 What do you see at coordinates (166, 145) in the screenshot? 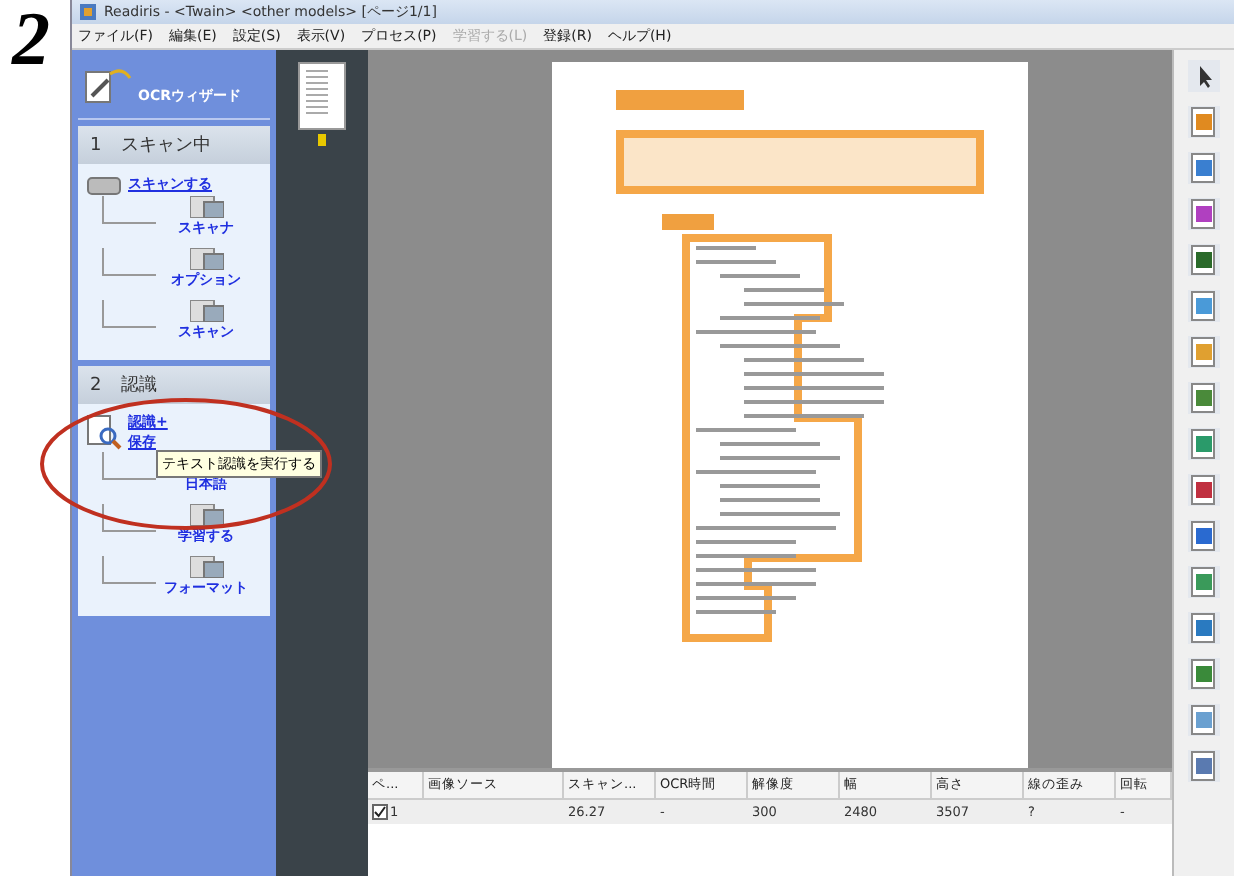
I see `section-title: スキャン中` at bounding box center [166, 145].